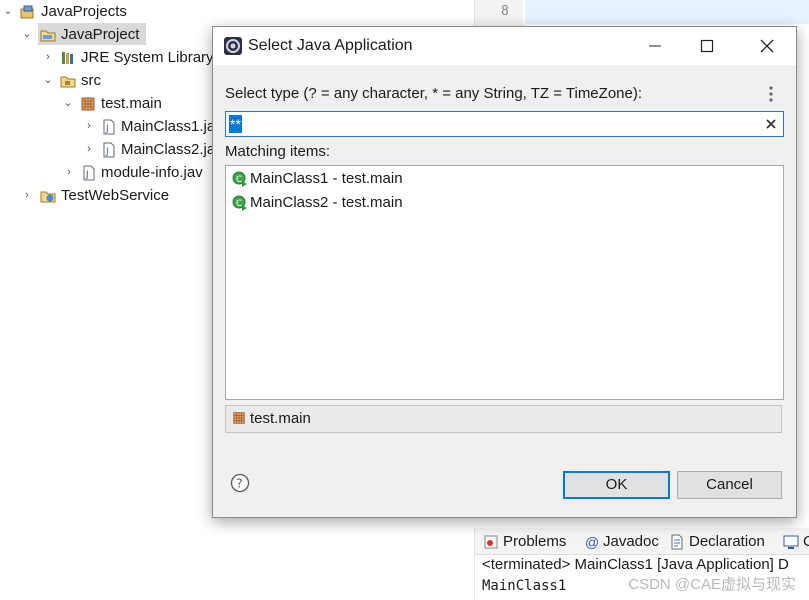 The width and height of the screenshot is (809, 600). I want to click on maximize-icon, so click(707, 46).